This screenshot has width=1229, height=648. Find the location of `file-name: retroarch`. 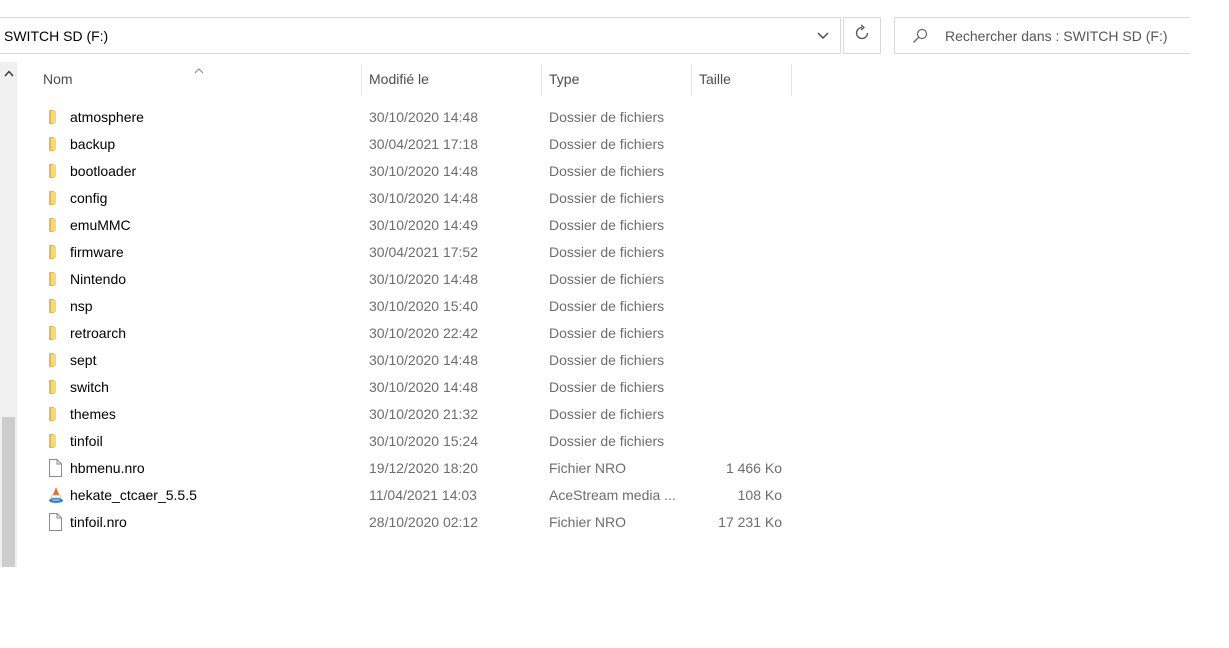

file-name: retroarch is located at coordinates (98, 333).